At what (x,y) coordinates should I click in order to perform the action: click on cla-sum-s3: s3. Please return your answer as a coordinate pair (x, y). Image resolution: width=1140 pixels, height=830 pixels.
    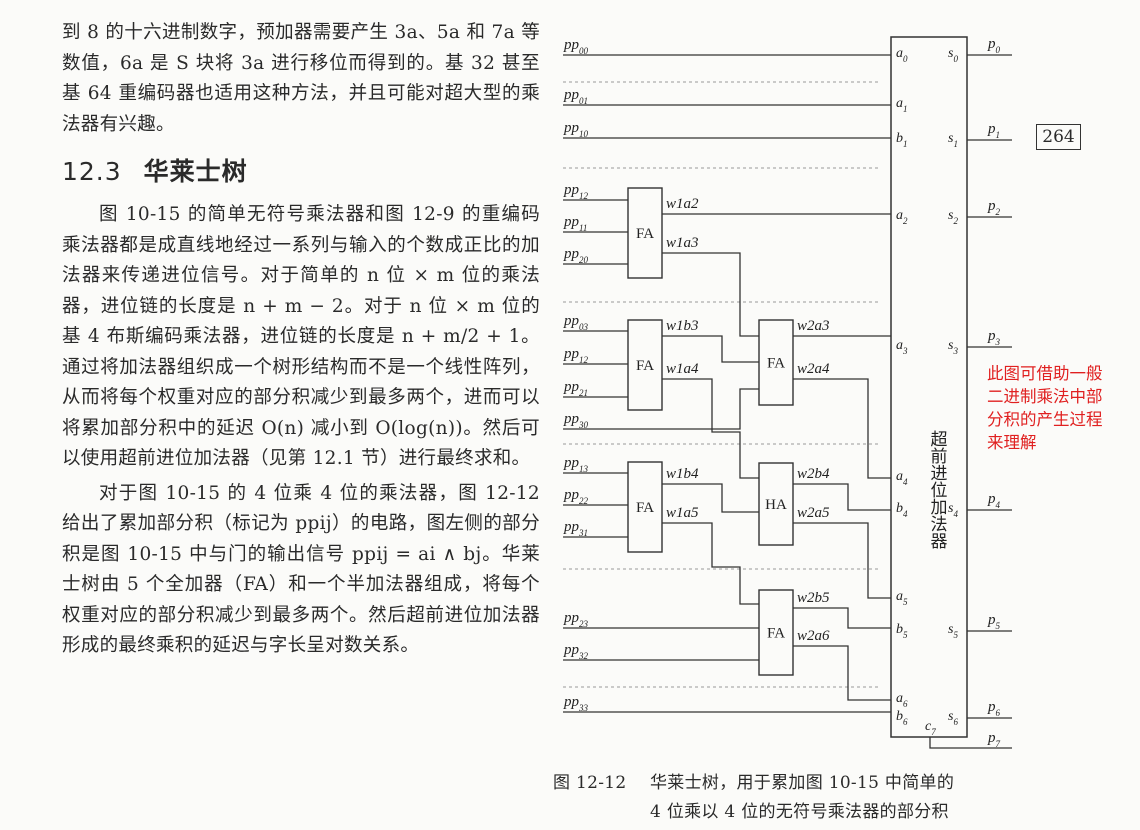
    Looking at the image, I should click on (953, 347).